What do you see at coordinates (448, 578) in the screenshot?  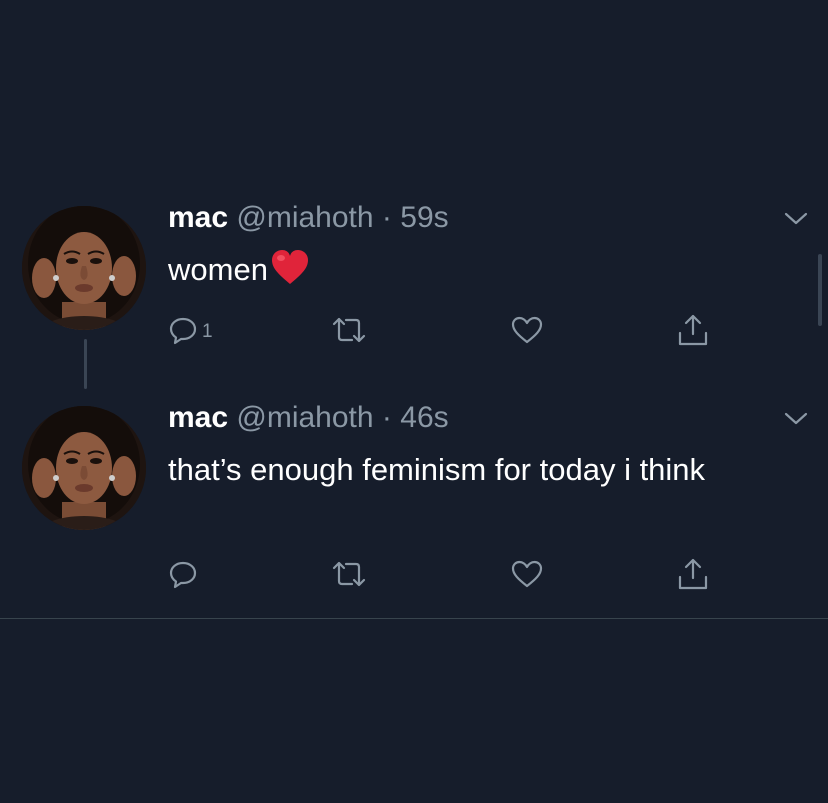 I see `tweet-actions` at bounding box center [448, 578].